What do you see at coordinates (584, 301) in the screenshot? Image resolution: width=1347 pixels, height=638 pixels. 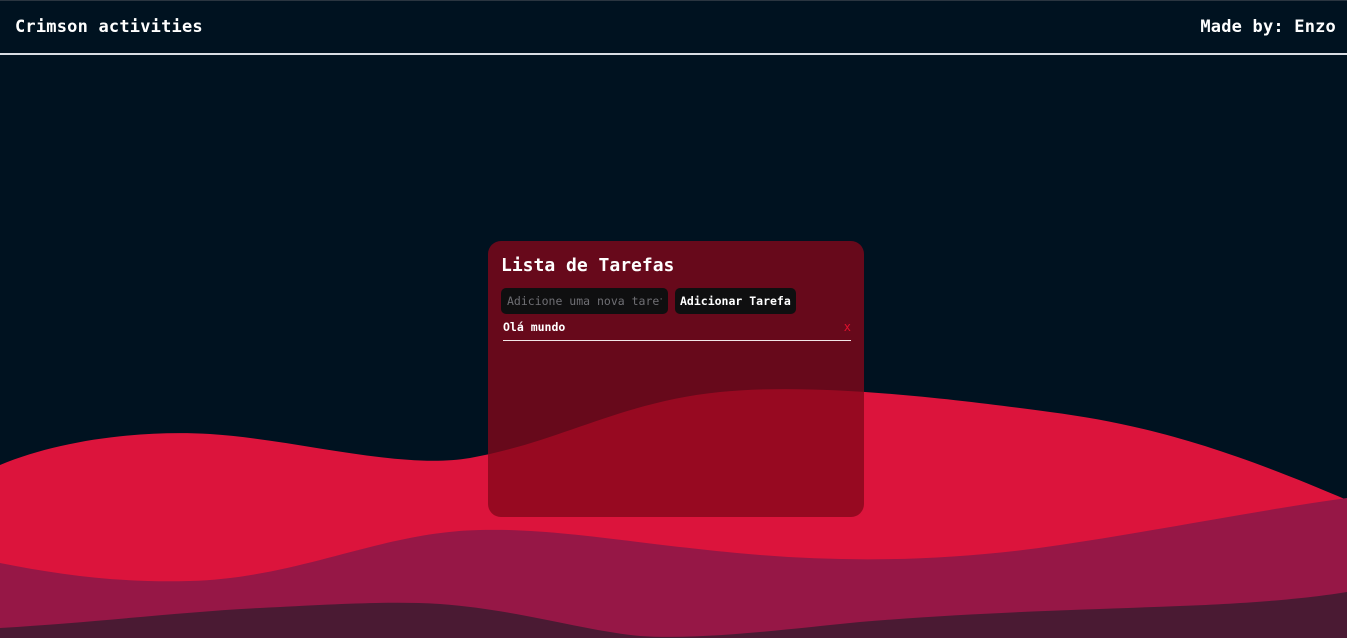 I see `new-task-input` at bounding box center [584, 301].